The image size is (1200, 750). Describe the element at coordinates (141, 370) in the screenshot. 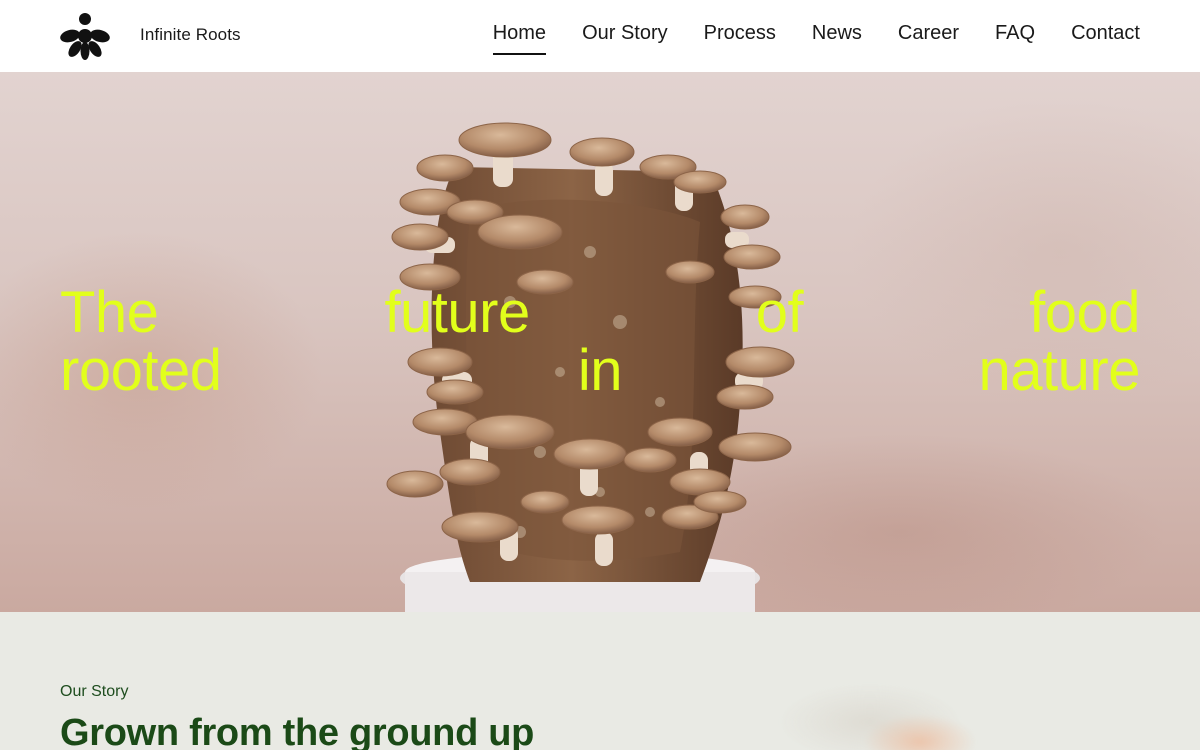

I see `hero-word: rooted` at that location.